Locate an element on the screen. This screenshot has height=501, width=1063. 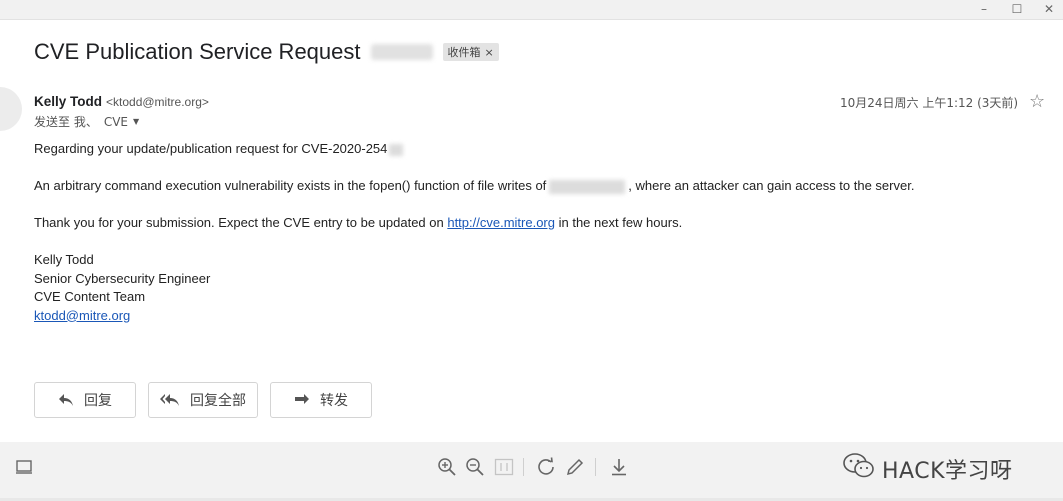
body-line-3b: in the next few hours. is located at coordinates (619, 222).